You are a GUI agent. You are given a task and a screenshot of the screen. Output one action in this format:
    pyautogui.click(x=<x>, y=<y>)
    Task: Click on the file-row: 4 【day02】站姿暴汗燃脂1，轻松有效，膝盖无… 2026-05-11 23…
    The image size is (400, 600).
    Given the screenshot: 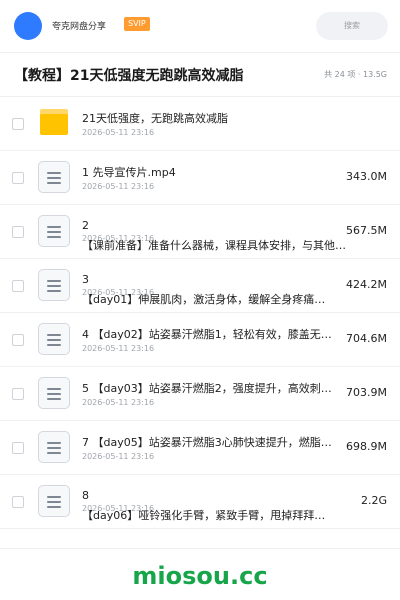 What is the action you would take?
    pyautogui.click(x=200, y=340)
    